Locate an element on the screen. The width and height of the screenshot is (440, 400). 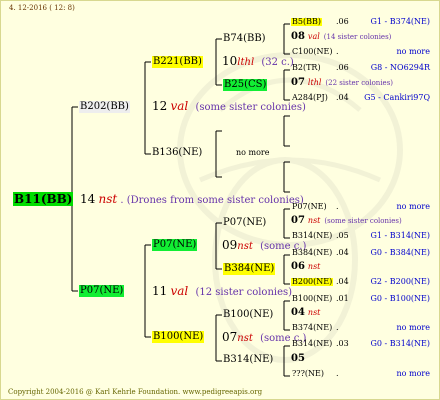
gen2-sire-year: 14 is located at coordinates (88, 199).